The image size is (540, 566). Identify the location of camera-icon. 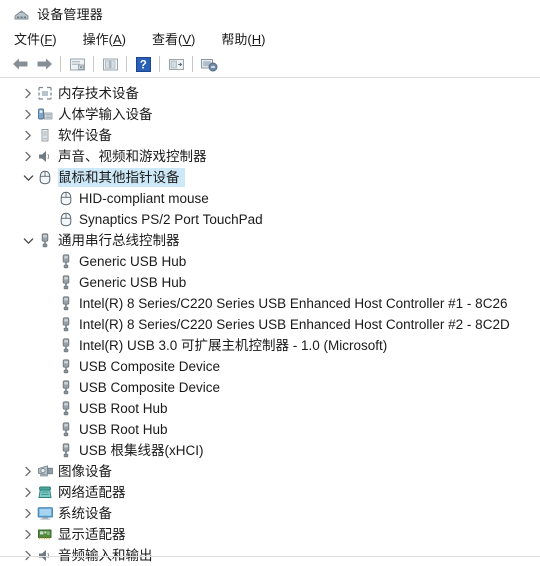
(45, 472).